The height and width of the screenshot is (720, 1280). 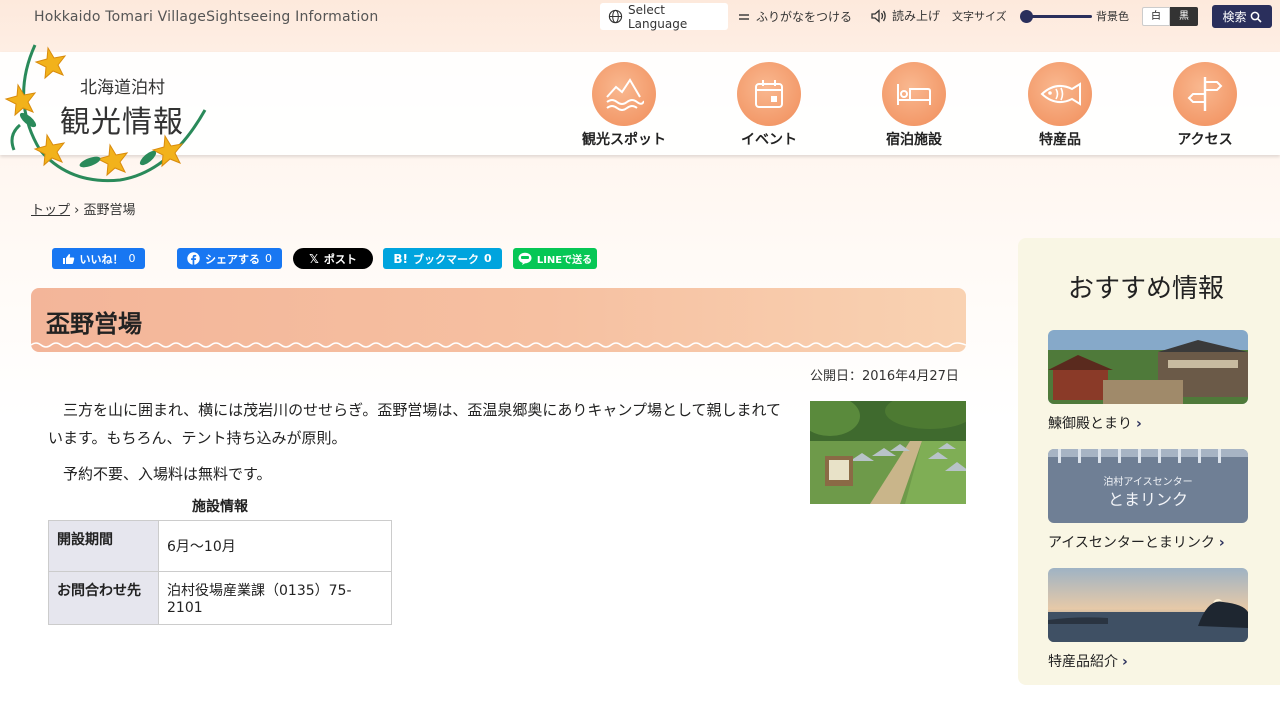 I want to click on fish-icon, so click(x=1060, y=94).